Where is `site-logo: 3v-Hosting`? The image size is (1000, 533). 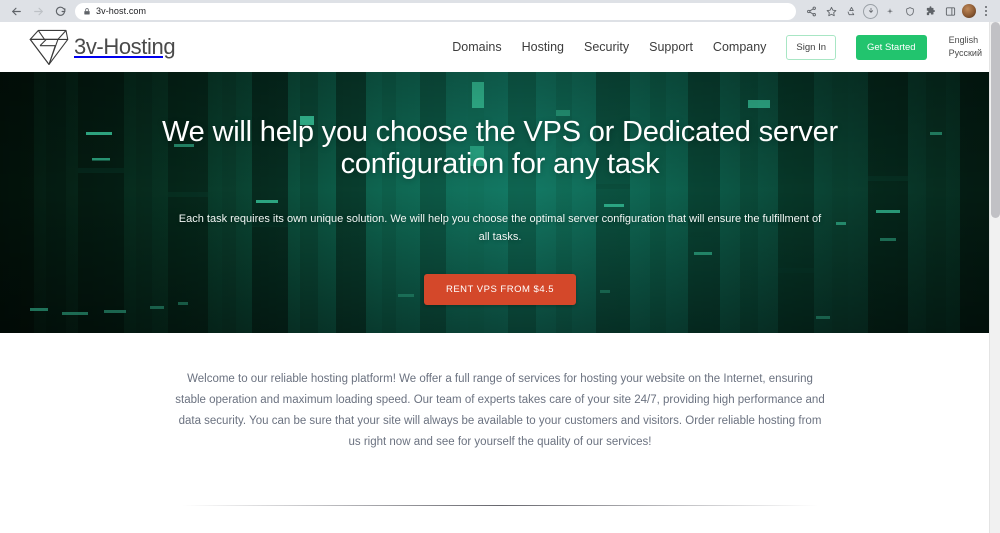
site-logo: 3v-Hosting is located at coordinates (101, 47).